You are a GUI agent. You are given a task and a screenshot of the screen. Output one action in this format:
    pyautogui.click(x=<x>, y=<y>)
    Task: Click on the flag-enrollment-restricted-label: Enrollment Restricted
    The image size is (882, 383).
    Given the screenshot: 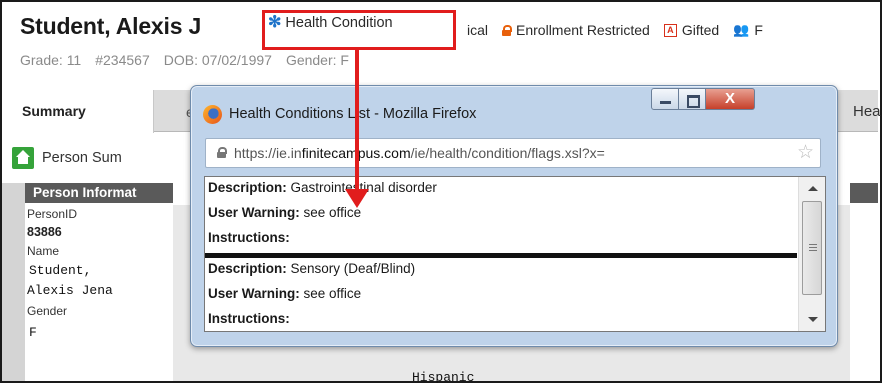 What is the action you would take?
    pyautogui.click(x=583, y=30)
    